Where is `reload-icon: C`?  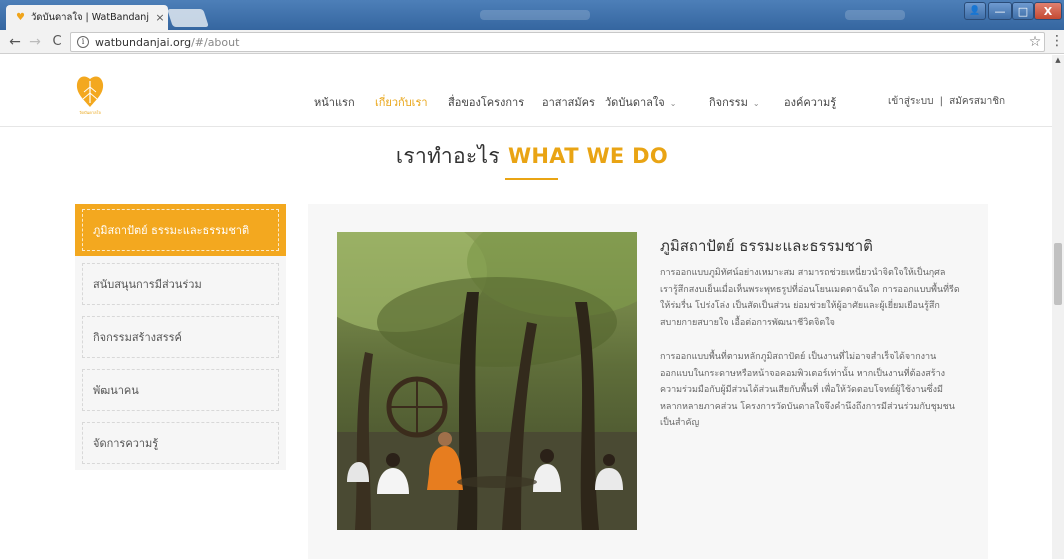
reload-icon: C is located at coordinates (57, 42).